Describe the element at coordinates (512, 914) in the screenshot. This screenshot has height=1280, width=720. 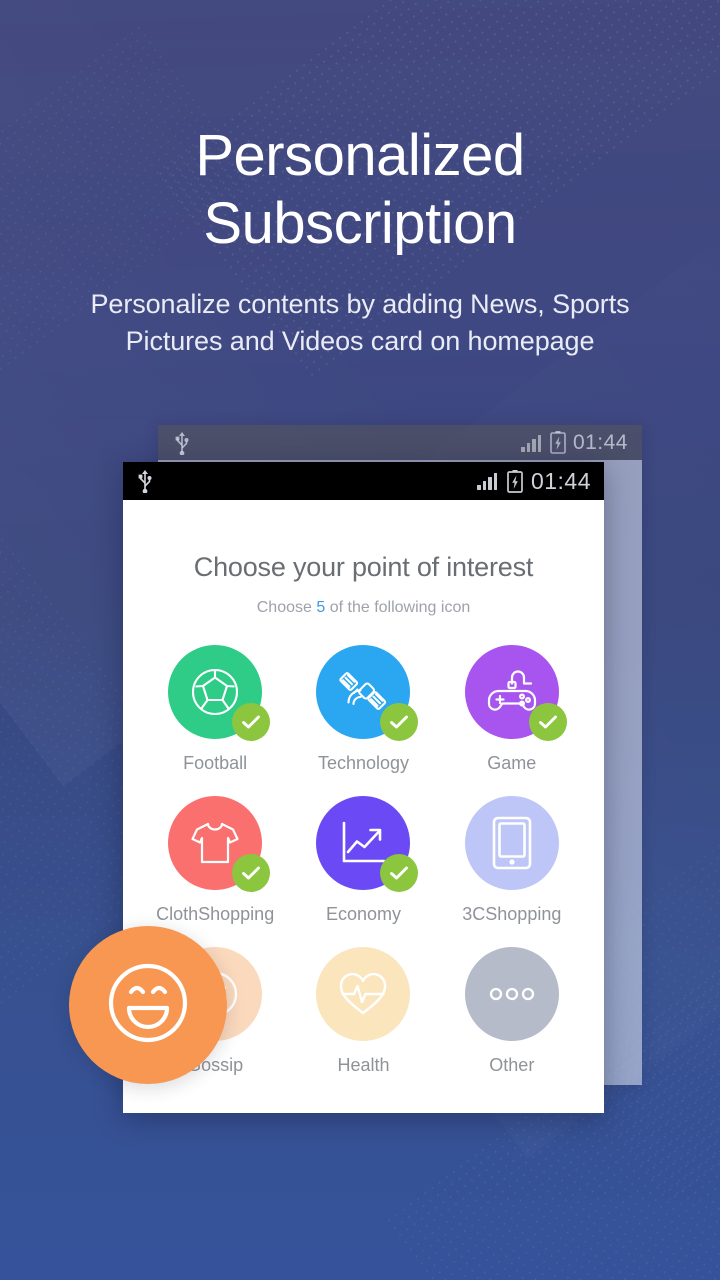
I see `interest-item-label: 3CShopping` at that location.